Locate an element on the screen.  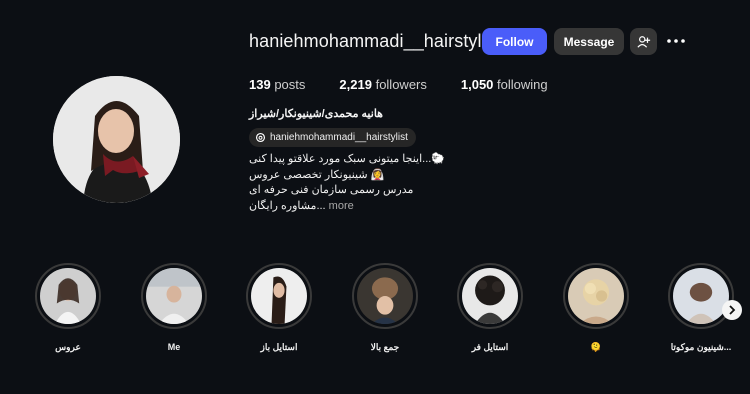
highlight-label: Me is located at coordinates (174, 347).